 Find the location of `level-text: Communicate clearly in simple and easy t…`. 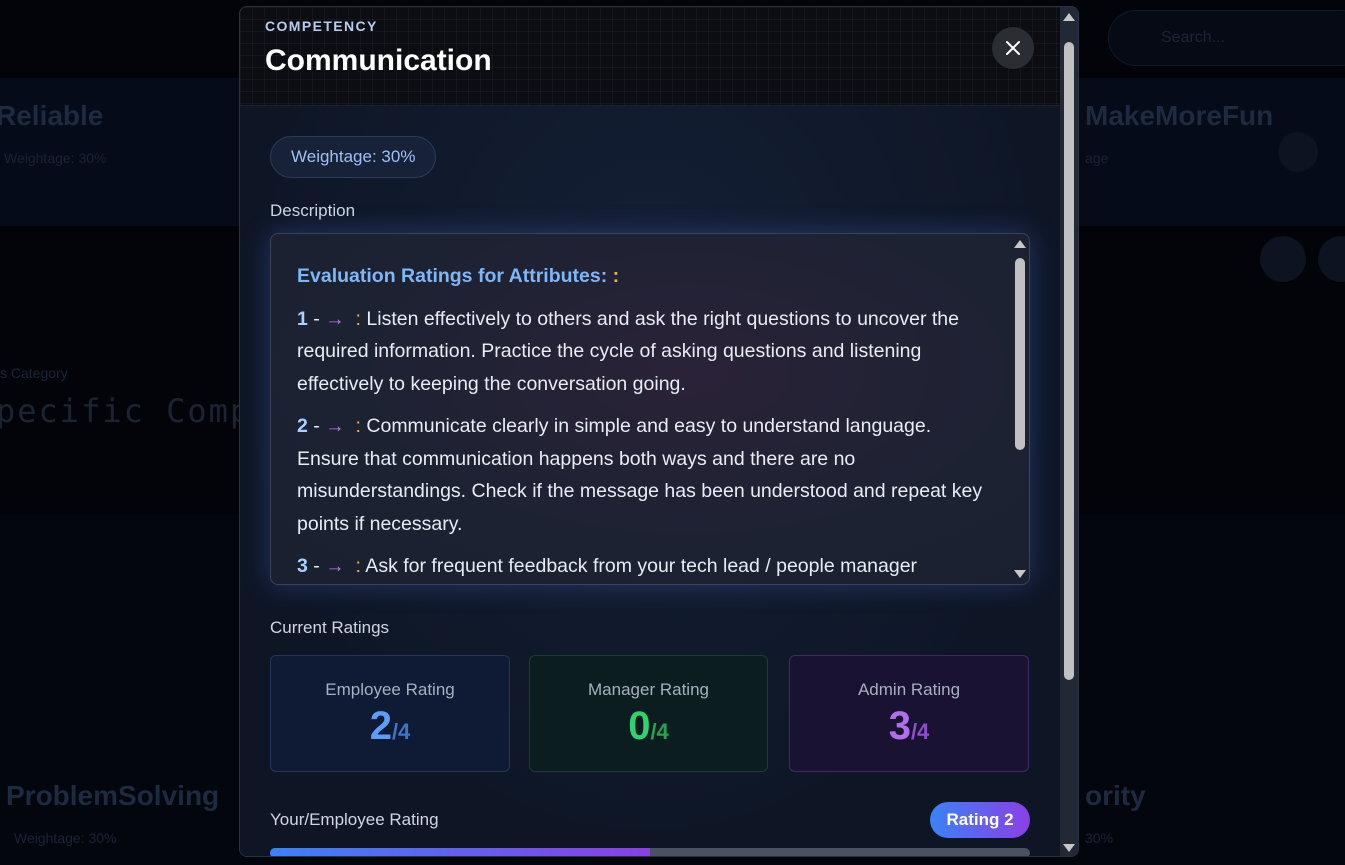

level-text: Communicate clearly in simple and easy t… is located at coordinates (640, 475).